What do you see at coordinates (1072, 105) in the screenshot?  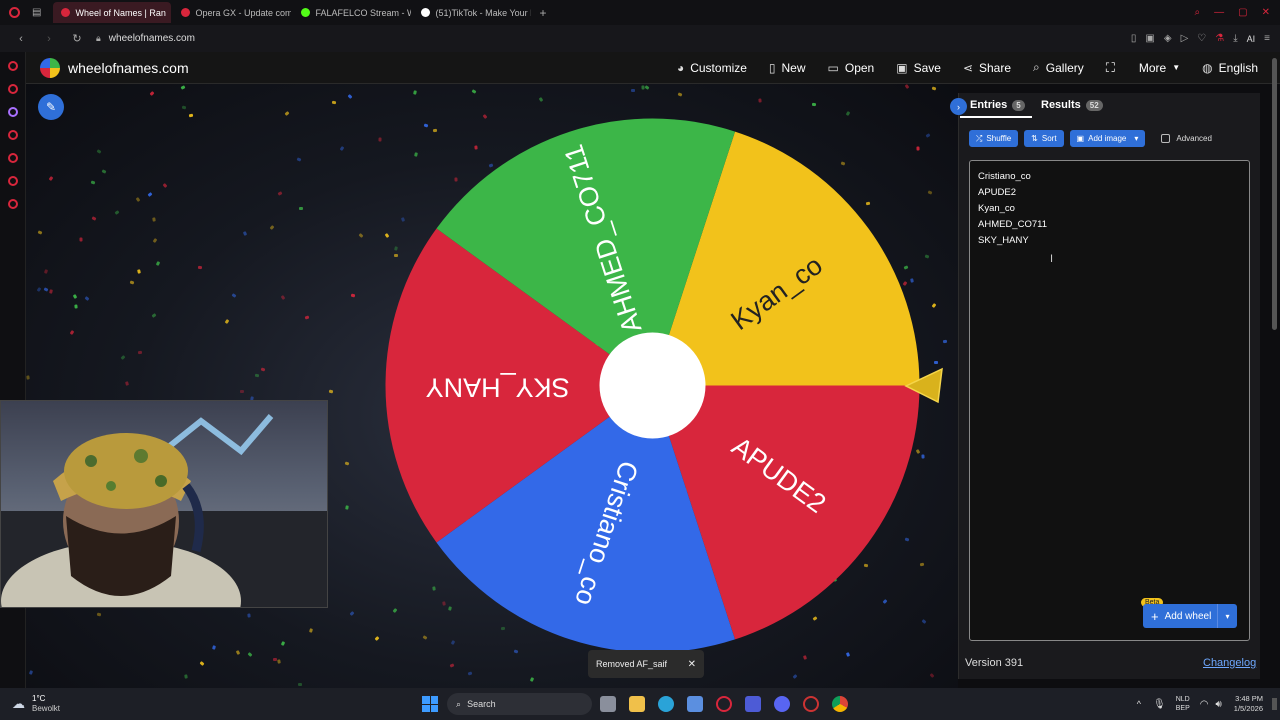 I see `tab-results: Results 52` at bounding box center [1072, 105].